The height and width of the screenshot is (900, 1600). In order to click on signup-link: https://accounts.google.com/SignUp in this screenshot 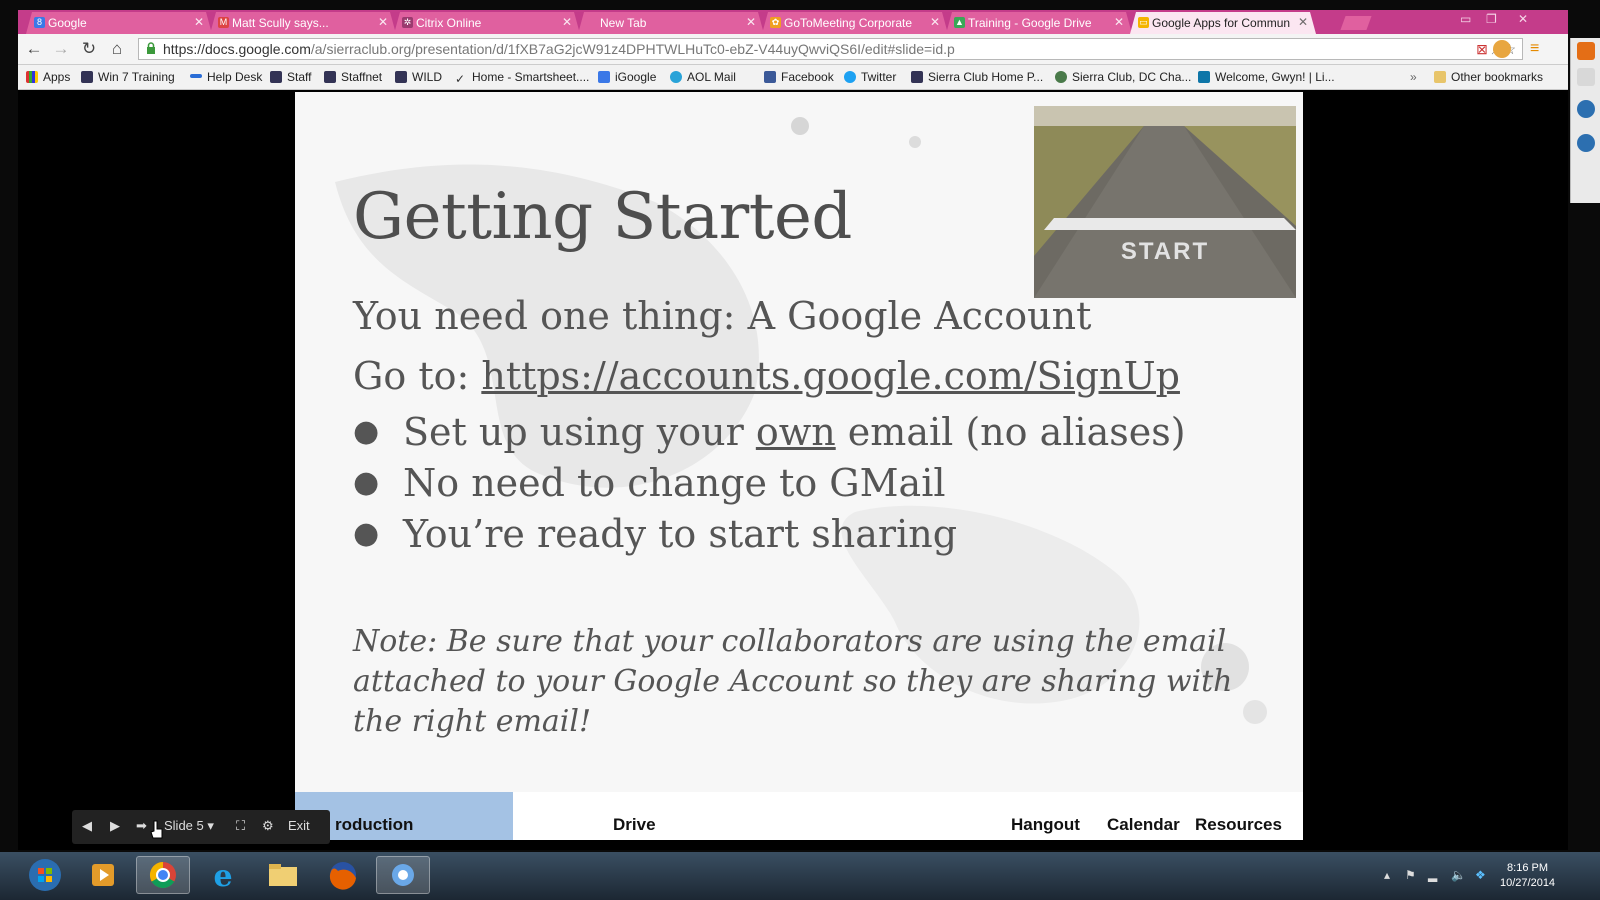, I will do `click(830, 376)`.